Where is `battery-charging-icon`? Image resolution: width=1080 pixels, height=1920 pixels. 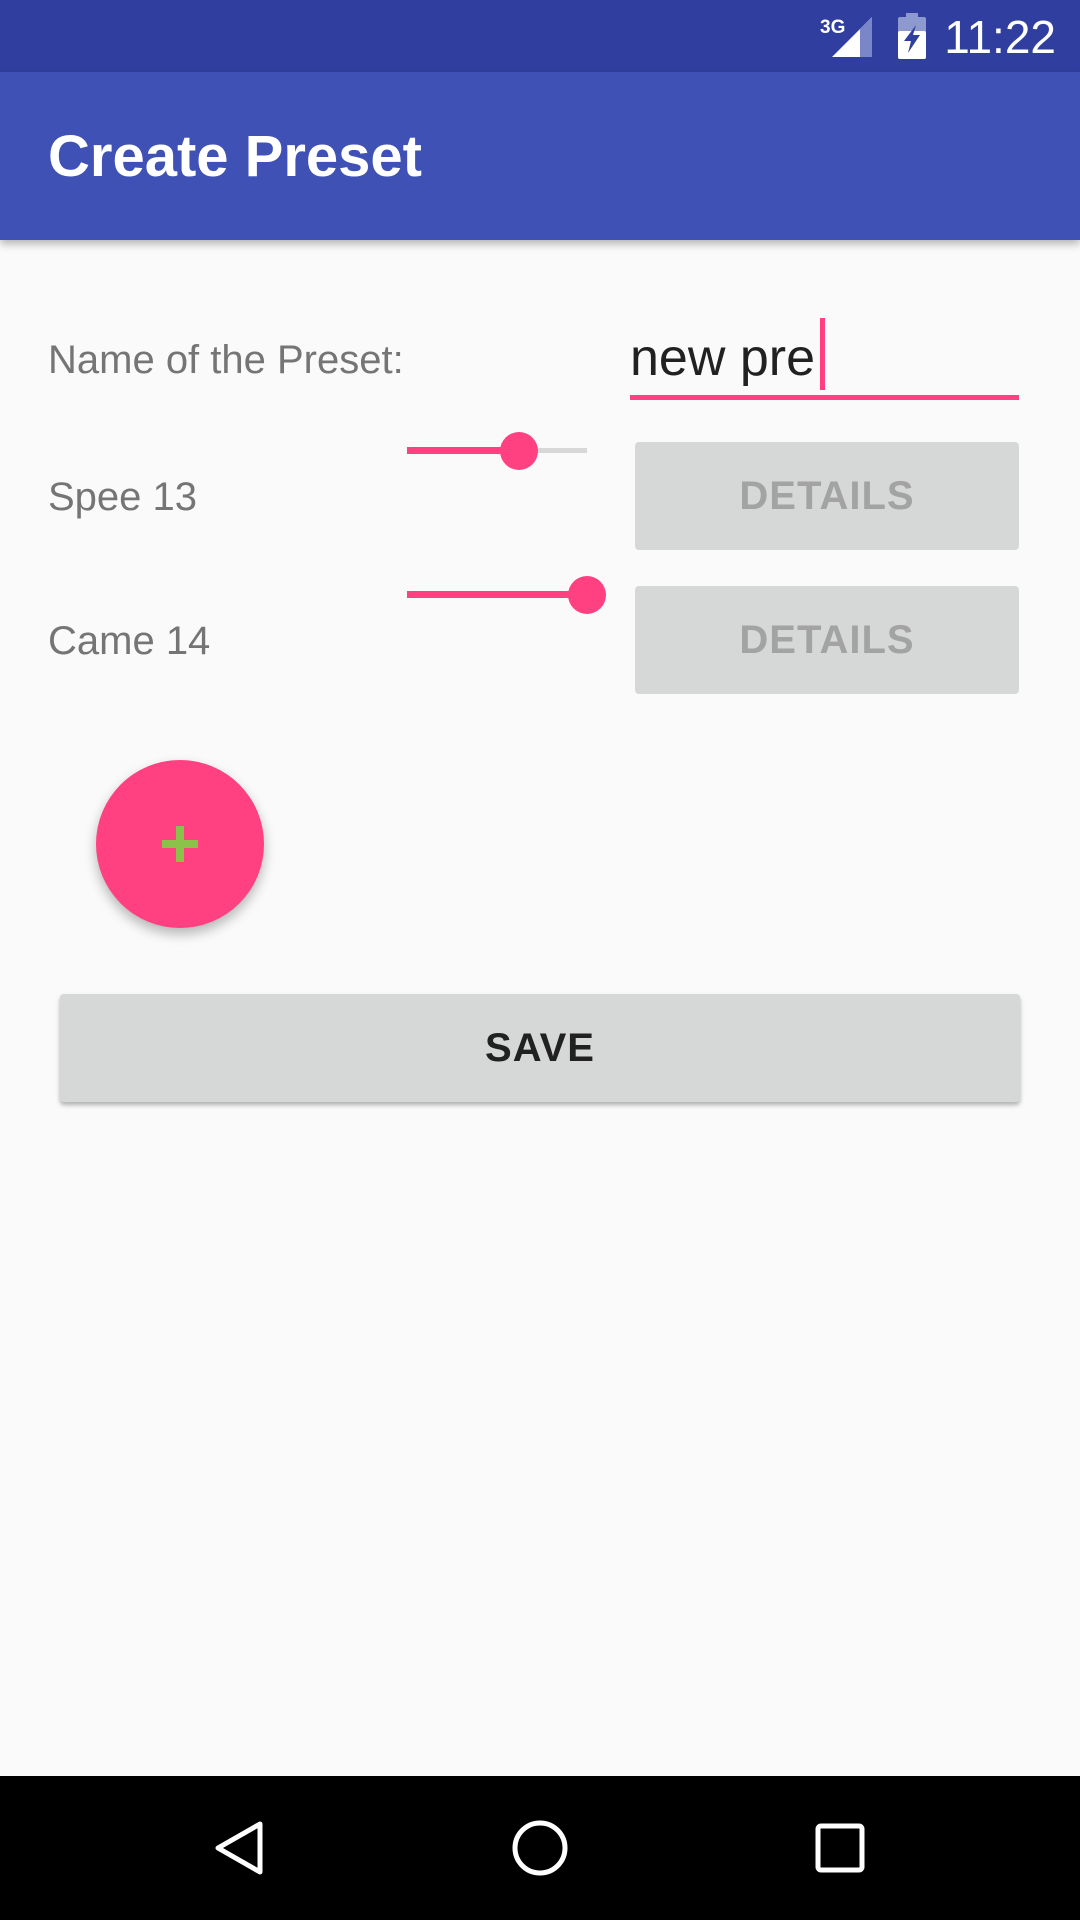
battery-charging-icon is located at coordinates (912, 36).